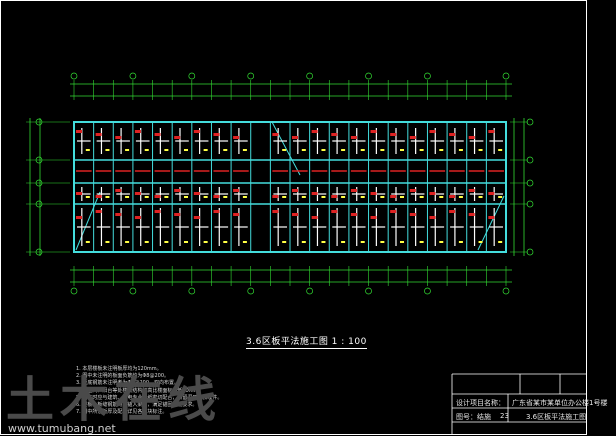 Image resolution: width=616 pixels, height=436 pixels. Describe the element at coordinates (480, 403) in the screenshot. I see `title-block-project-label: 设计项目名称：` at that location.